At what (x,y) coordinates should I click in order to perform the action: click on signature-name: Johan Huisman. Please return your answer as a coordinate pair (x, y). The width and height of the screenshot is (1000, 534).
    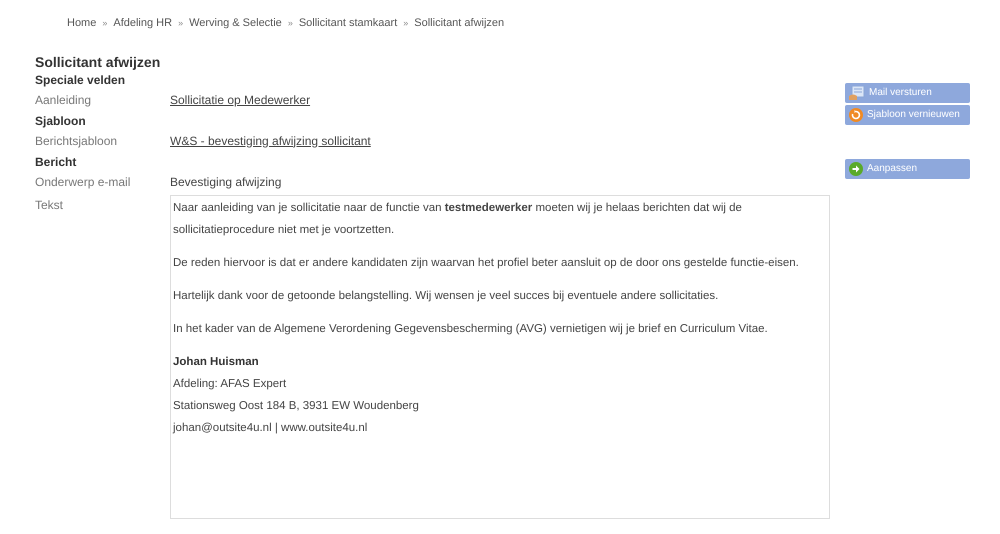
    Looking at the image, I should click on (216, 362).